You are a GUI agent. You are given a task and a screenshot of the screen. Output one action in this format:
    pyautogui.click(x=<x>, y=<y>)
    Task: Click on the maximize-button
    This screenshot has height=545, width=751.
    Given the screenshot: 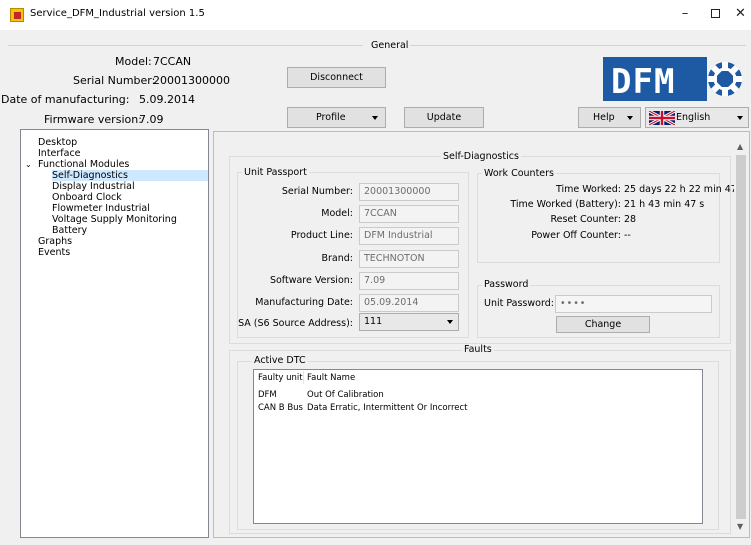 What is the action you would take?
    pyautogui.click(x=715, y=14)
    